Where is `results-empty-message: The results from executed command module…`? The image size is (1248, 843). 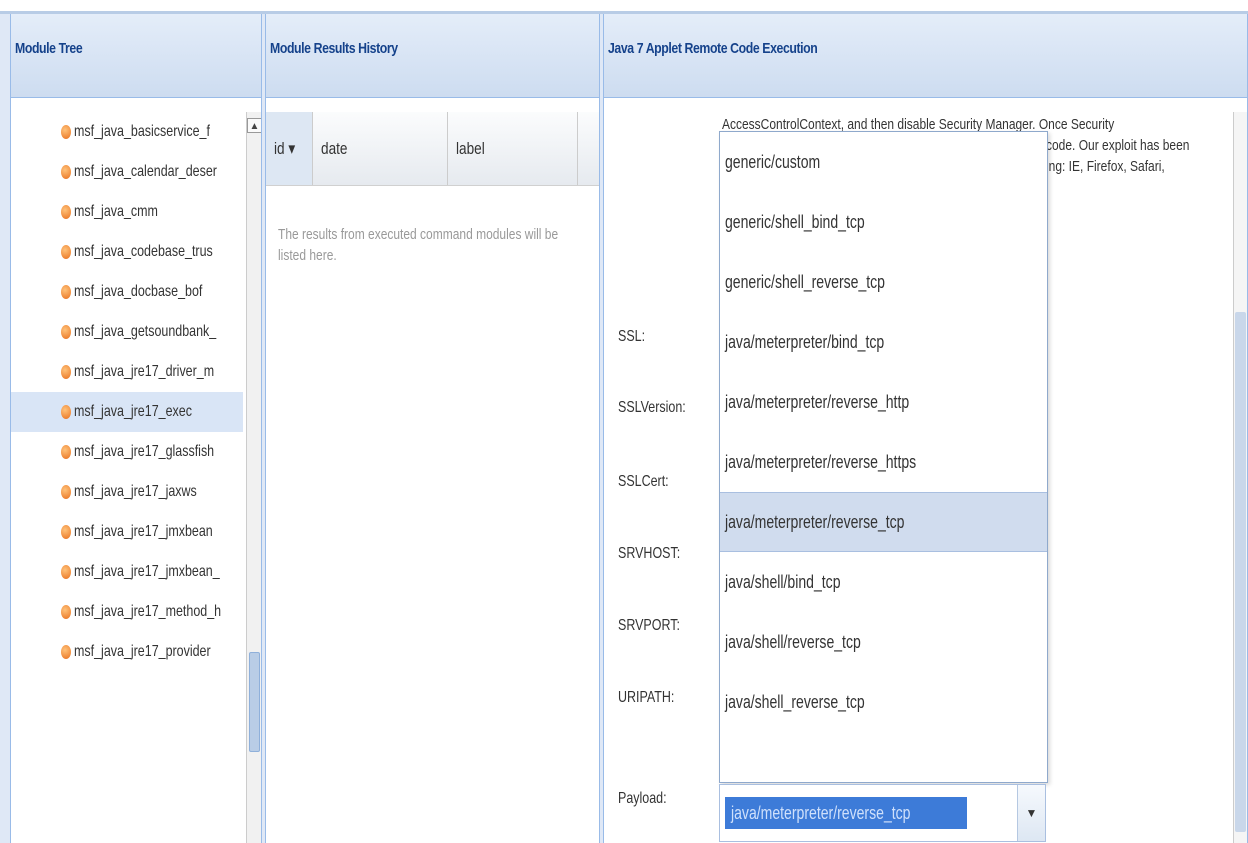 results-empty-message: The results from executed command module… is located at coordinates (418, 245).